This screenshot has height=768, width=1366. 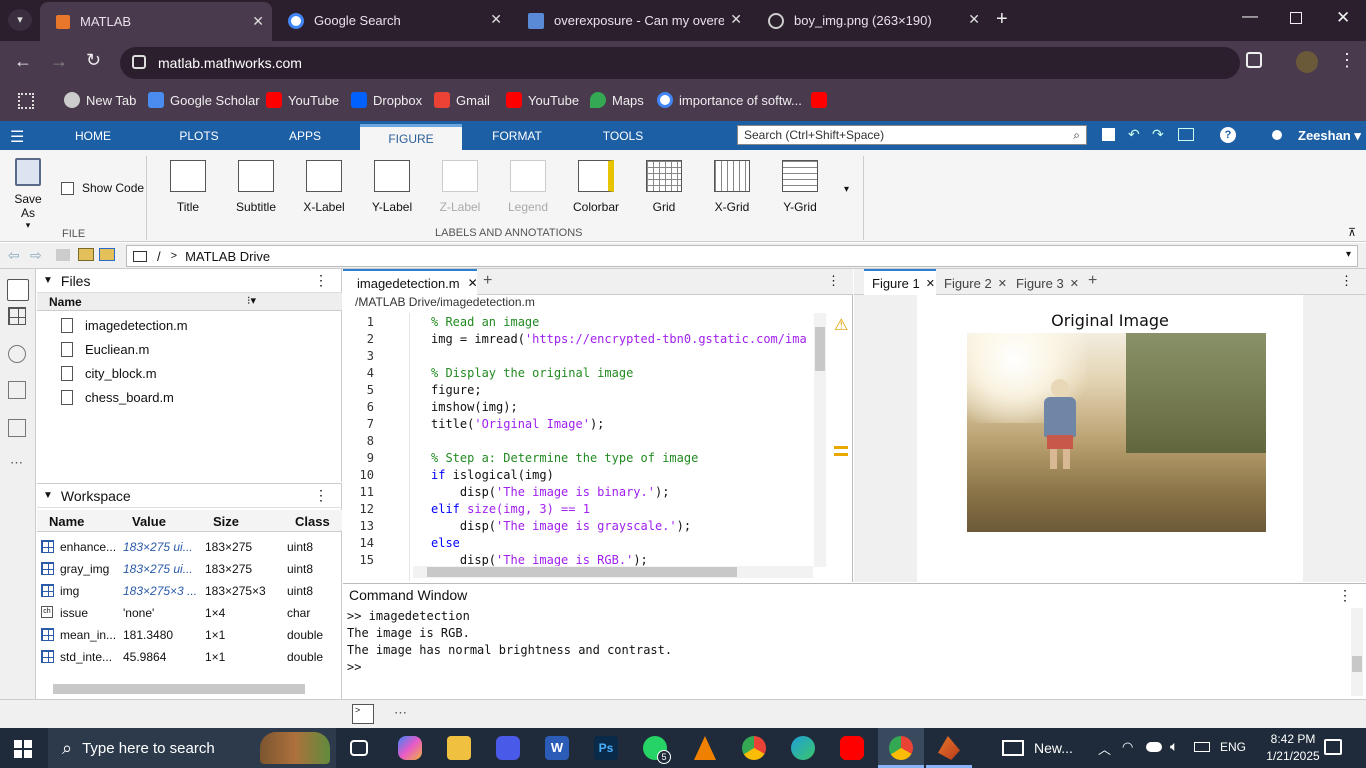 I want to click on workspace-row: gray_img 183×275 ui... 183×275 uint8, so click(x=189, y=569).